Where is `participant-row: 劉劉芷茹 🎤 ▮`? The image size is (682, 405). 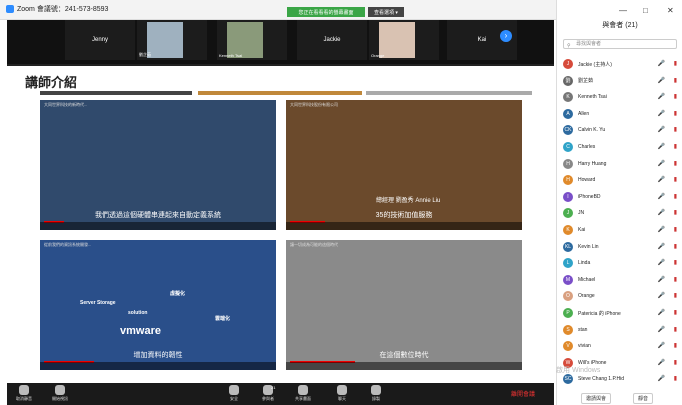 participant-row: 劉劉芷茹 🎤 ▮ is located at coordinates (620, 81).